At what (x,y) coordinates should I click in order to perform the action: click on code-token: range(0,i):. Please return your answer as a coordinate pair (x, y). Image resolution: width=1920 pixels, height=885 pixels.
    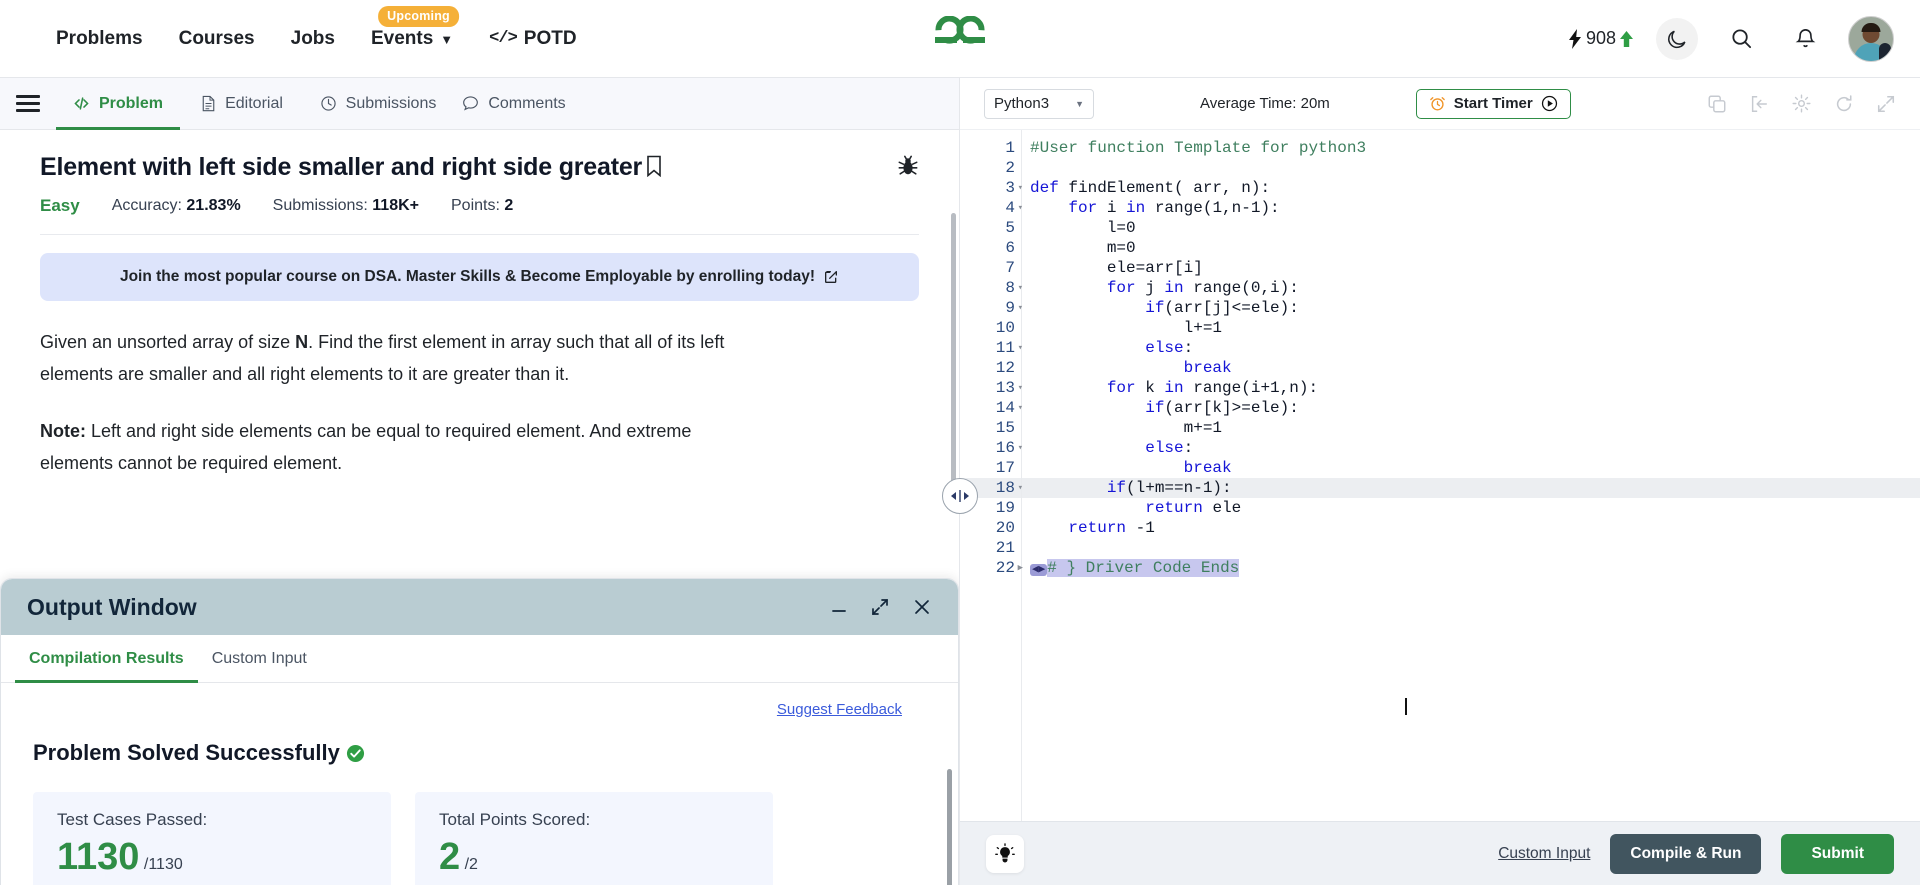
    Looking at the image, I should click on (1246, 288).